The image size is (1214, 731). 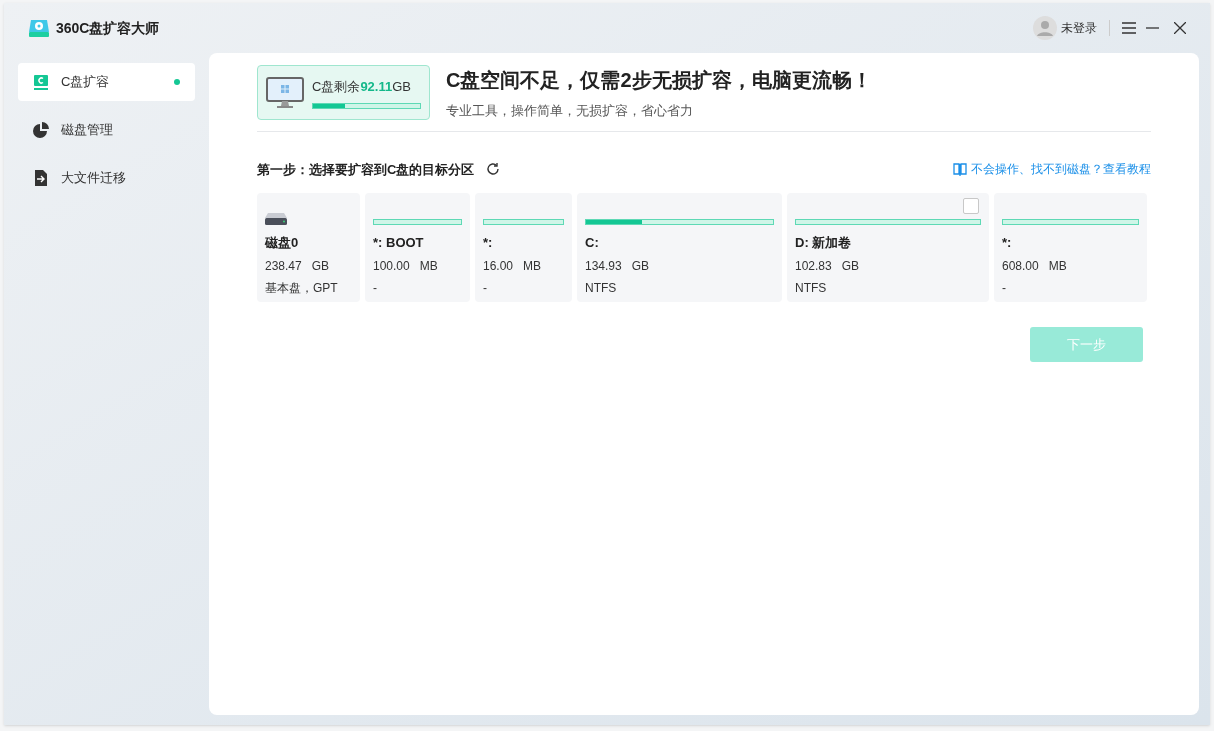 What do you see at coordinates (813, 266) in the screenshot?
I see `size-value: 102.83` at bounding box center [813, 266].